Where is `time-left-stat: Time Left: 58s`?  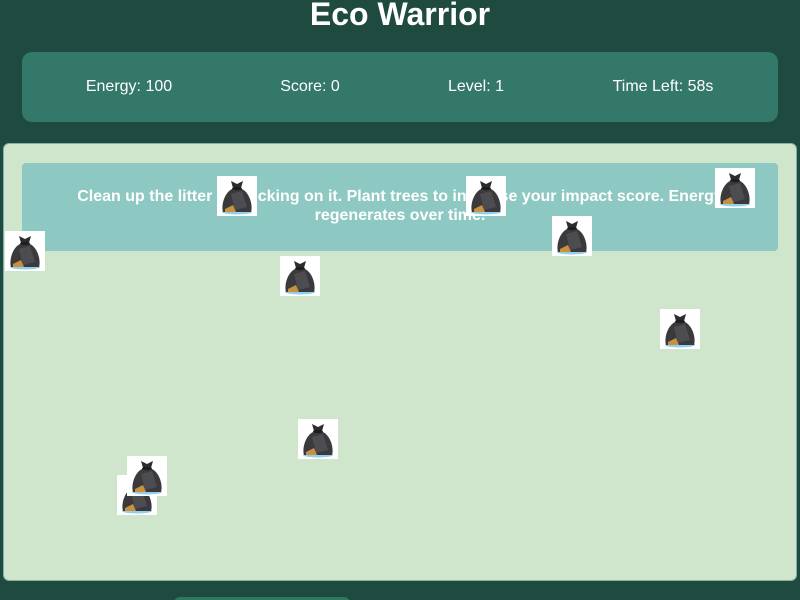
time-left-stat: Time Left: 58s is located at coordinates (663, 86).